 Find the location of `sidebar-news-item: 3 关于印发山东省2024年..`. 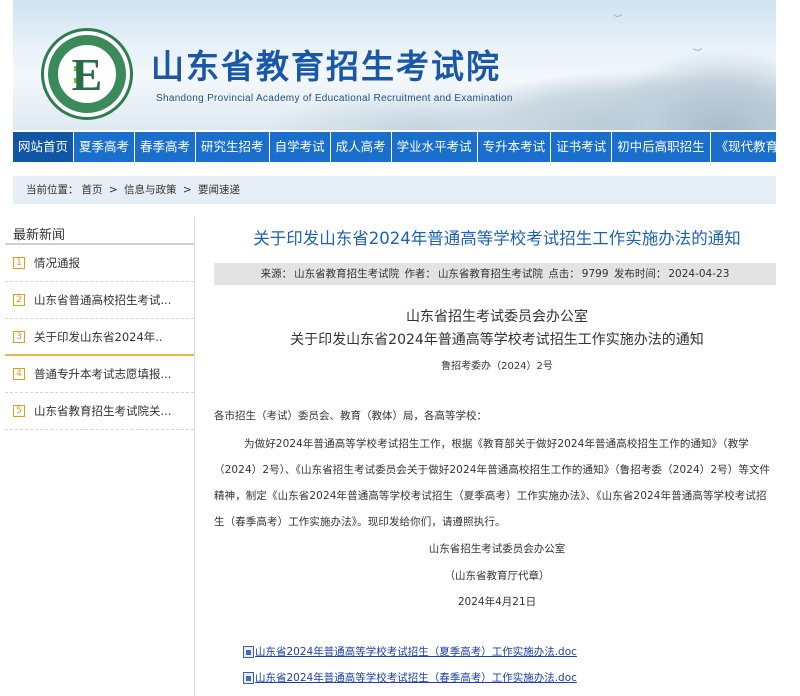

sidebar-news-item: 3 关于印发山东省2024年.. is located at coordinates (99, 337).